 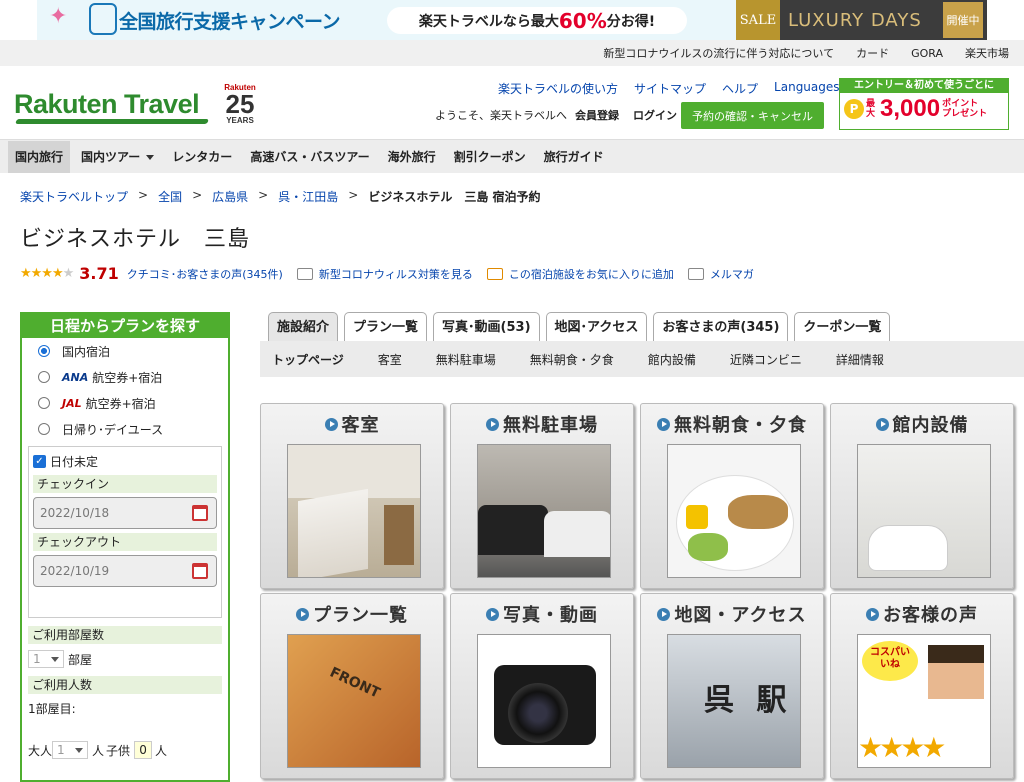 I want to click on caret-down-icon, so click(x=150, y=157).